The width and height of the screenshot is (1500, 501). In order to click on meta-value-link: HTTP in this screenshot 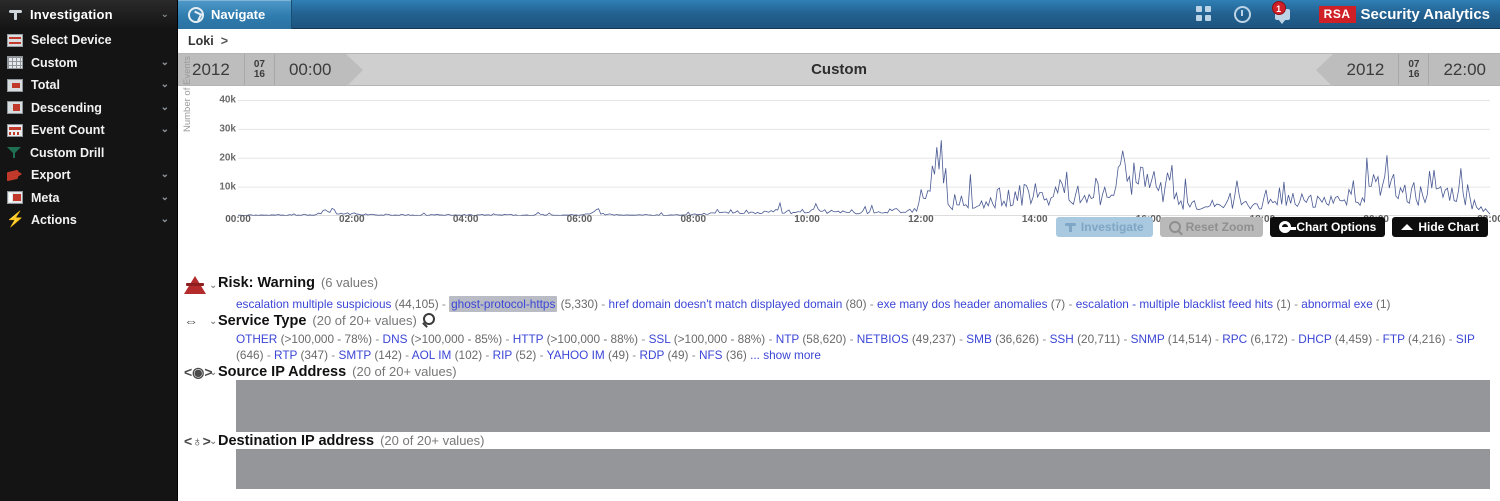, I will do `click(528, 339)`.